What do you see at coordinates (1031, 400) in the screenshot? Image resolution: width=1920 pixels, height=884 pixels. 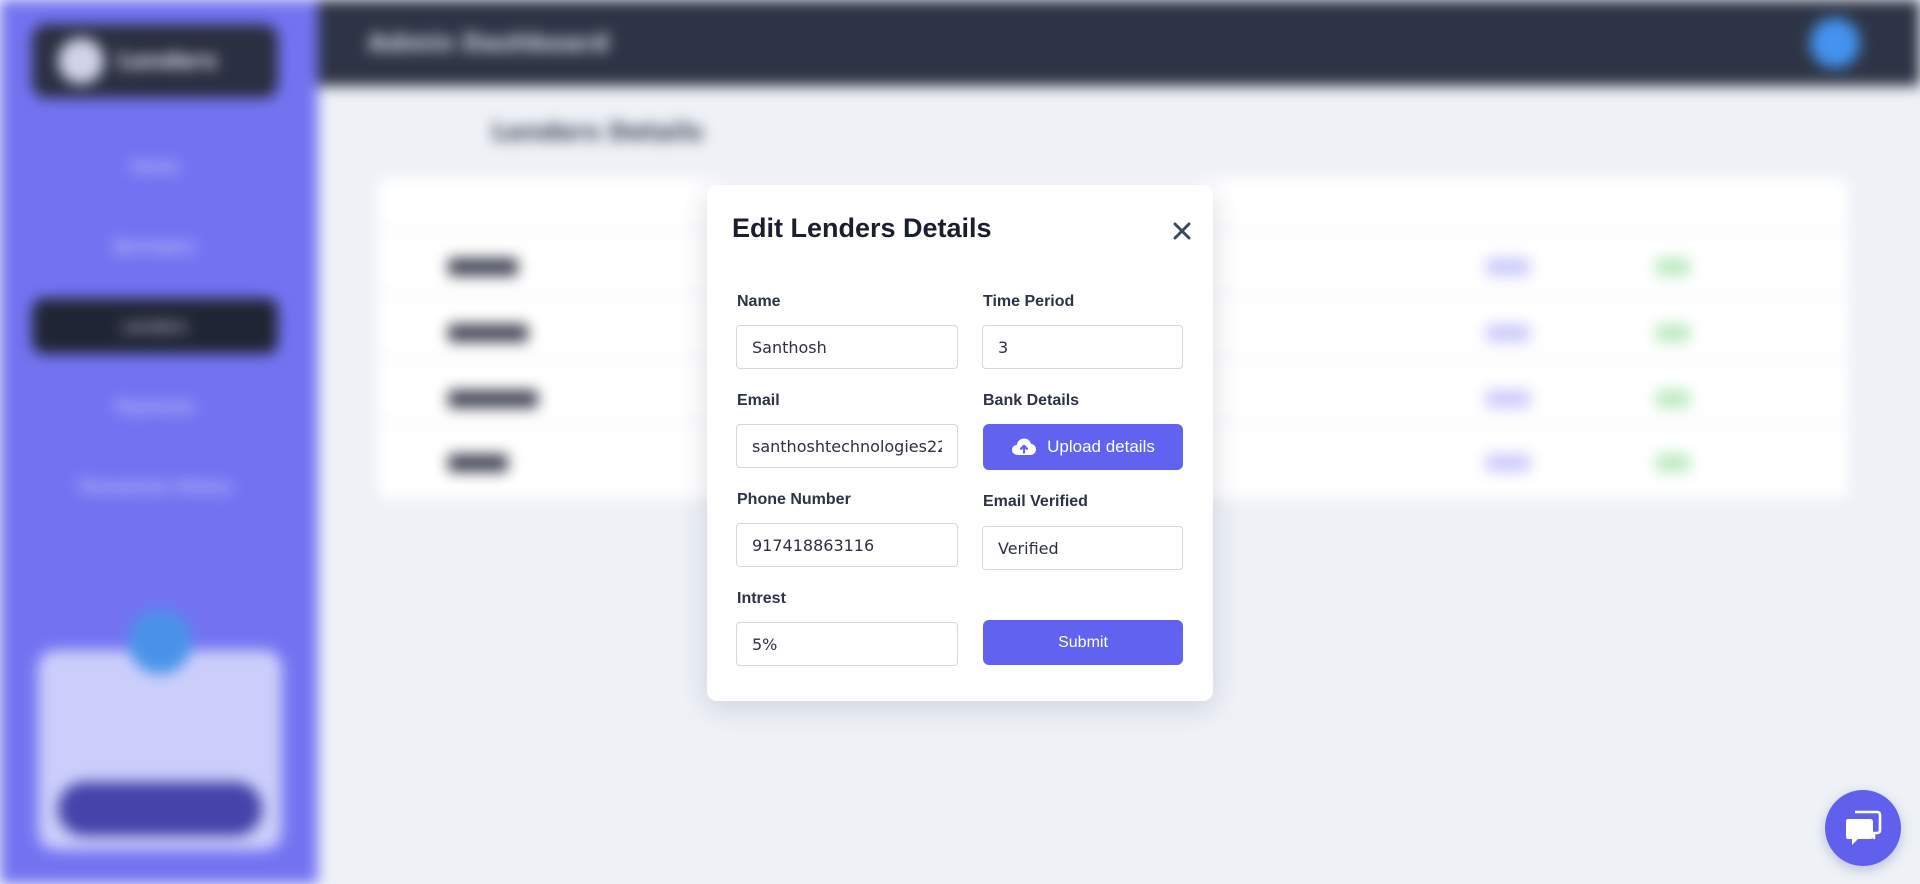 I see `bank-details-label: Bank Details` at bounding box center [1031, 400].